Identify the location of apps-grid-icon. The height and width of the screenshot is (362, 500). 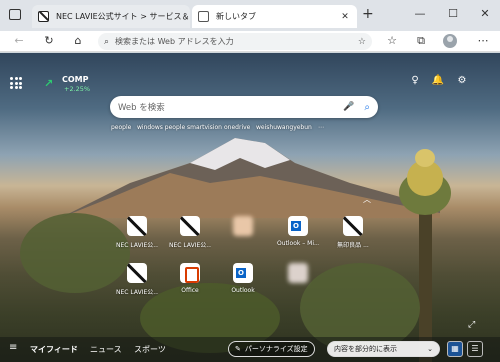
(16, 83).